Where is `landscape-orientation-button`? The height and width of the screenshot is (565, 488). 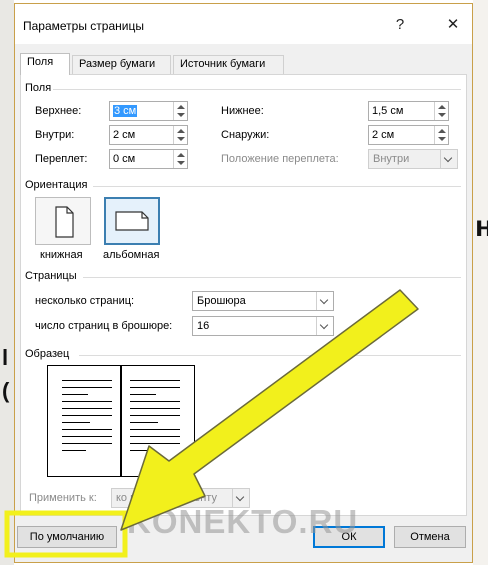
landscape-orientation-button is located at coordinates (132, 221).